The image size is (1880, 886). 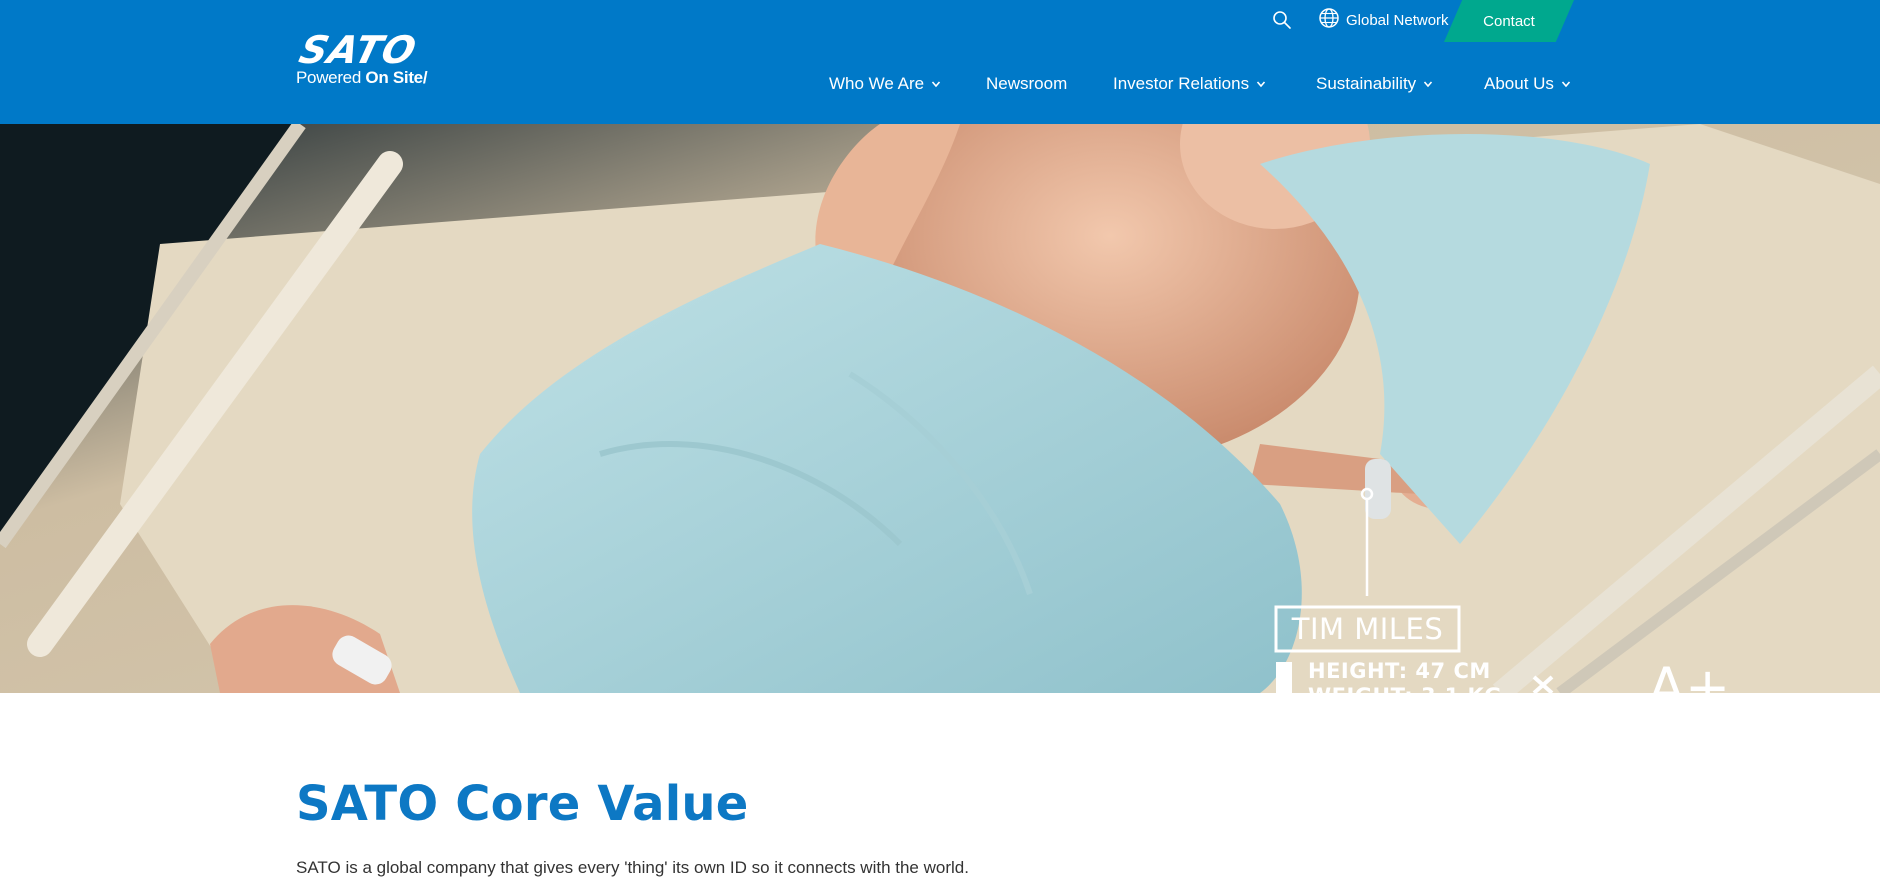 What do you see at coordinates (1375, 84) in the screenshot?
I see `nav-sustainability: Sustainability` at bounding box center [1375, 84].